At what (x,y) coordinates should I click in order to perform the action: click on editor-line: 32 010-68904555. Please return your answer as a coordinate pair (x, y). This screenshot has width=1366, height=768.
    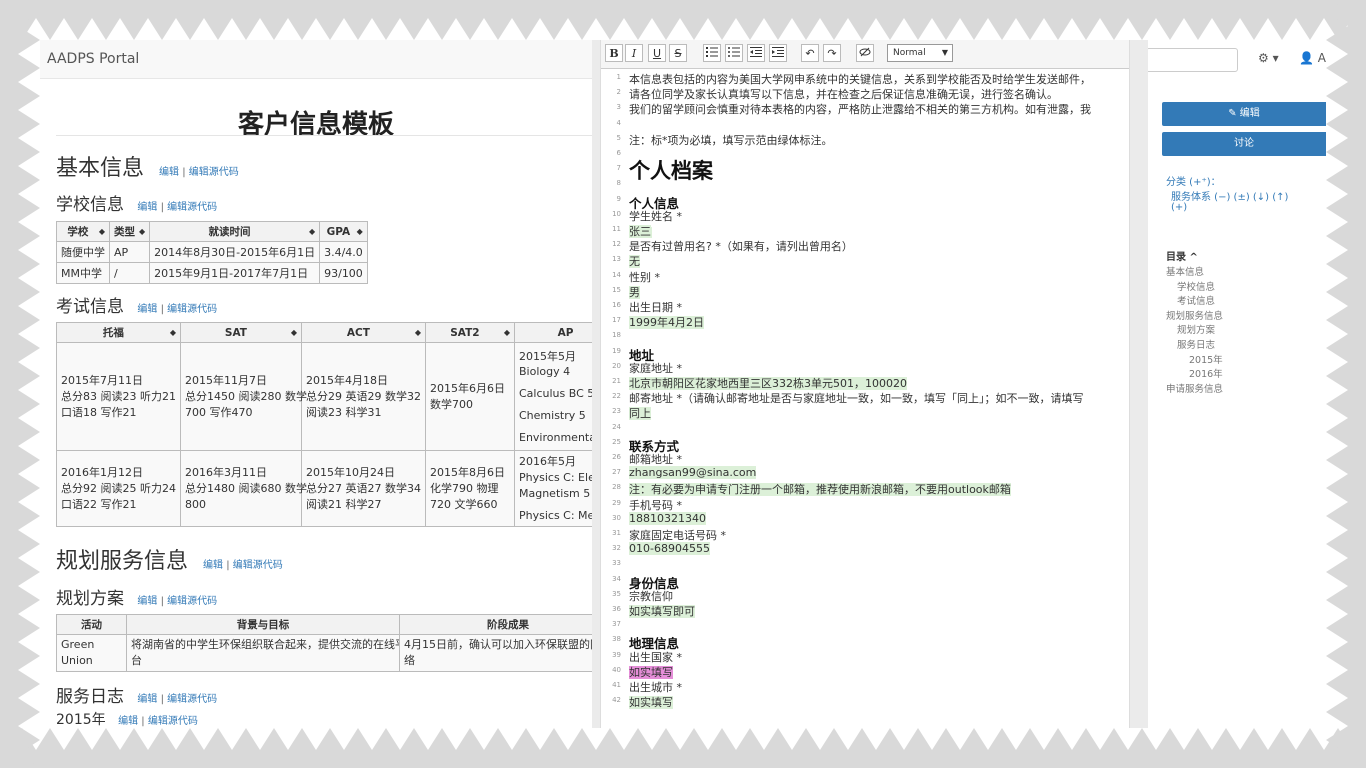
    Looking at the image, I should click on (865, 548).